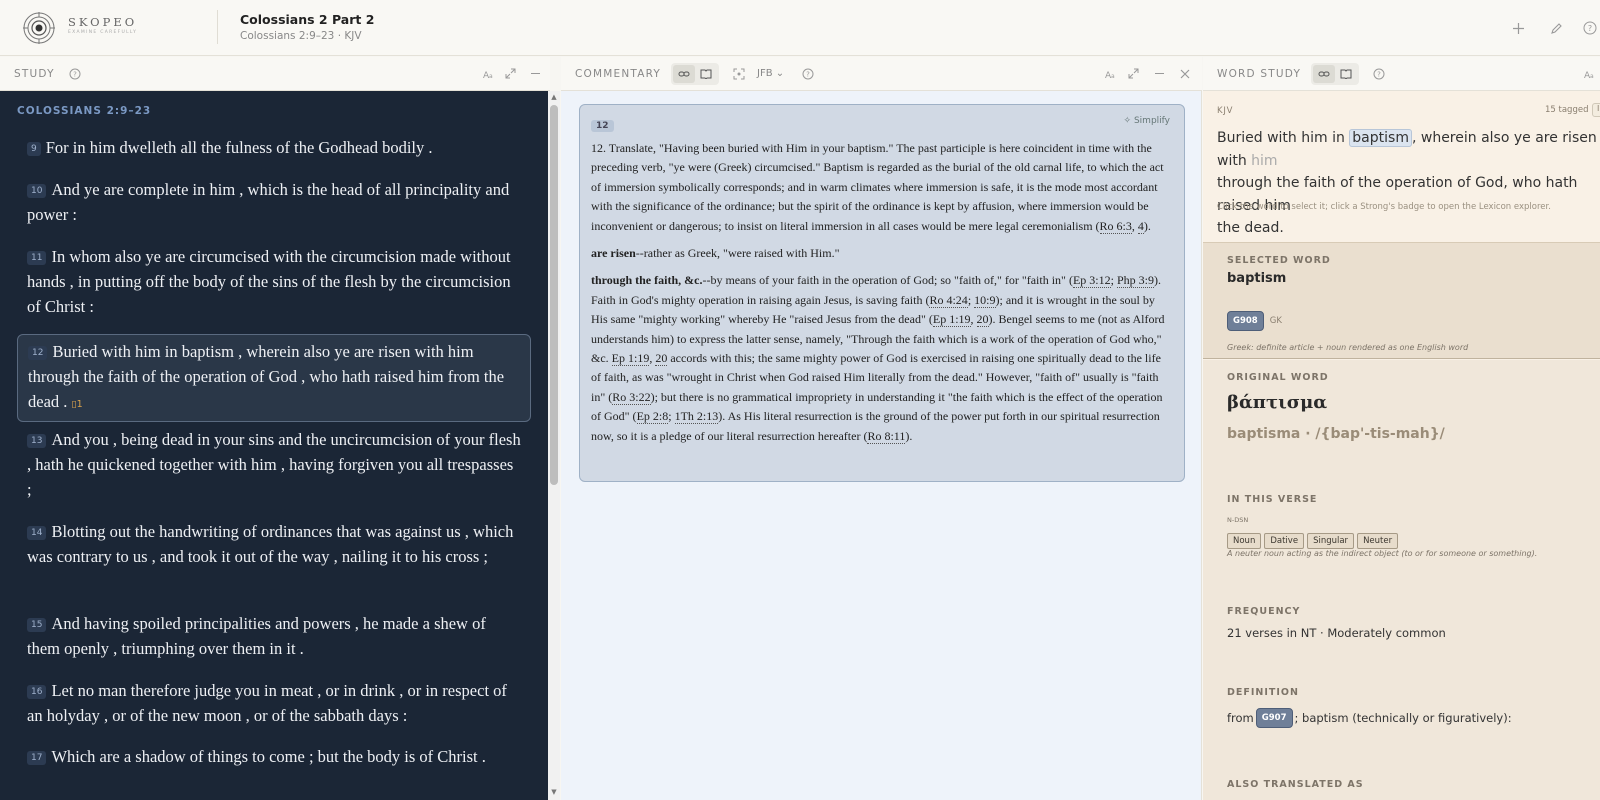 The height and width of the screenshot is (800, 1600). Describe the element at coordinates (1274, 718) in the screenshot. I see `strongs-badge: G907` at that location.